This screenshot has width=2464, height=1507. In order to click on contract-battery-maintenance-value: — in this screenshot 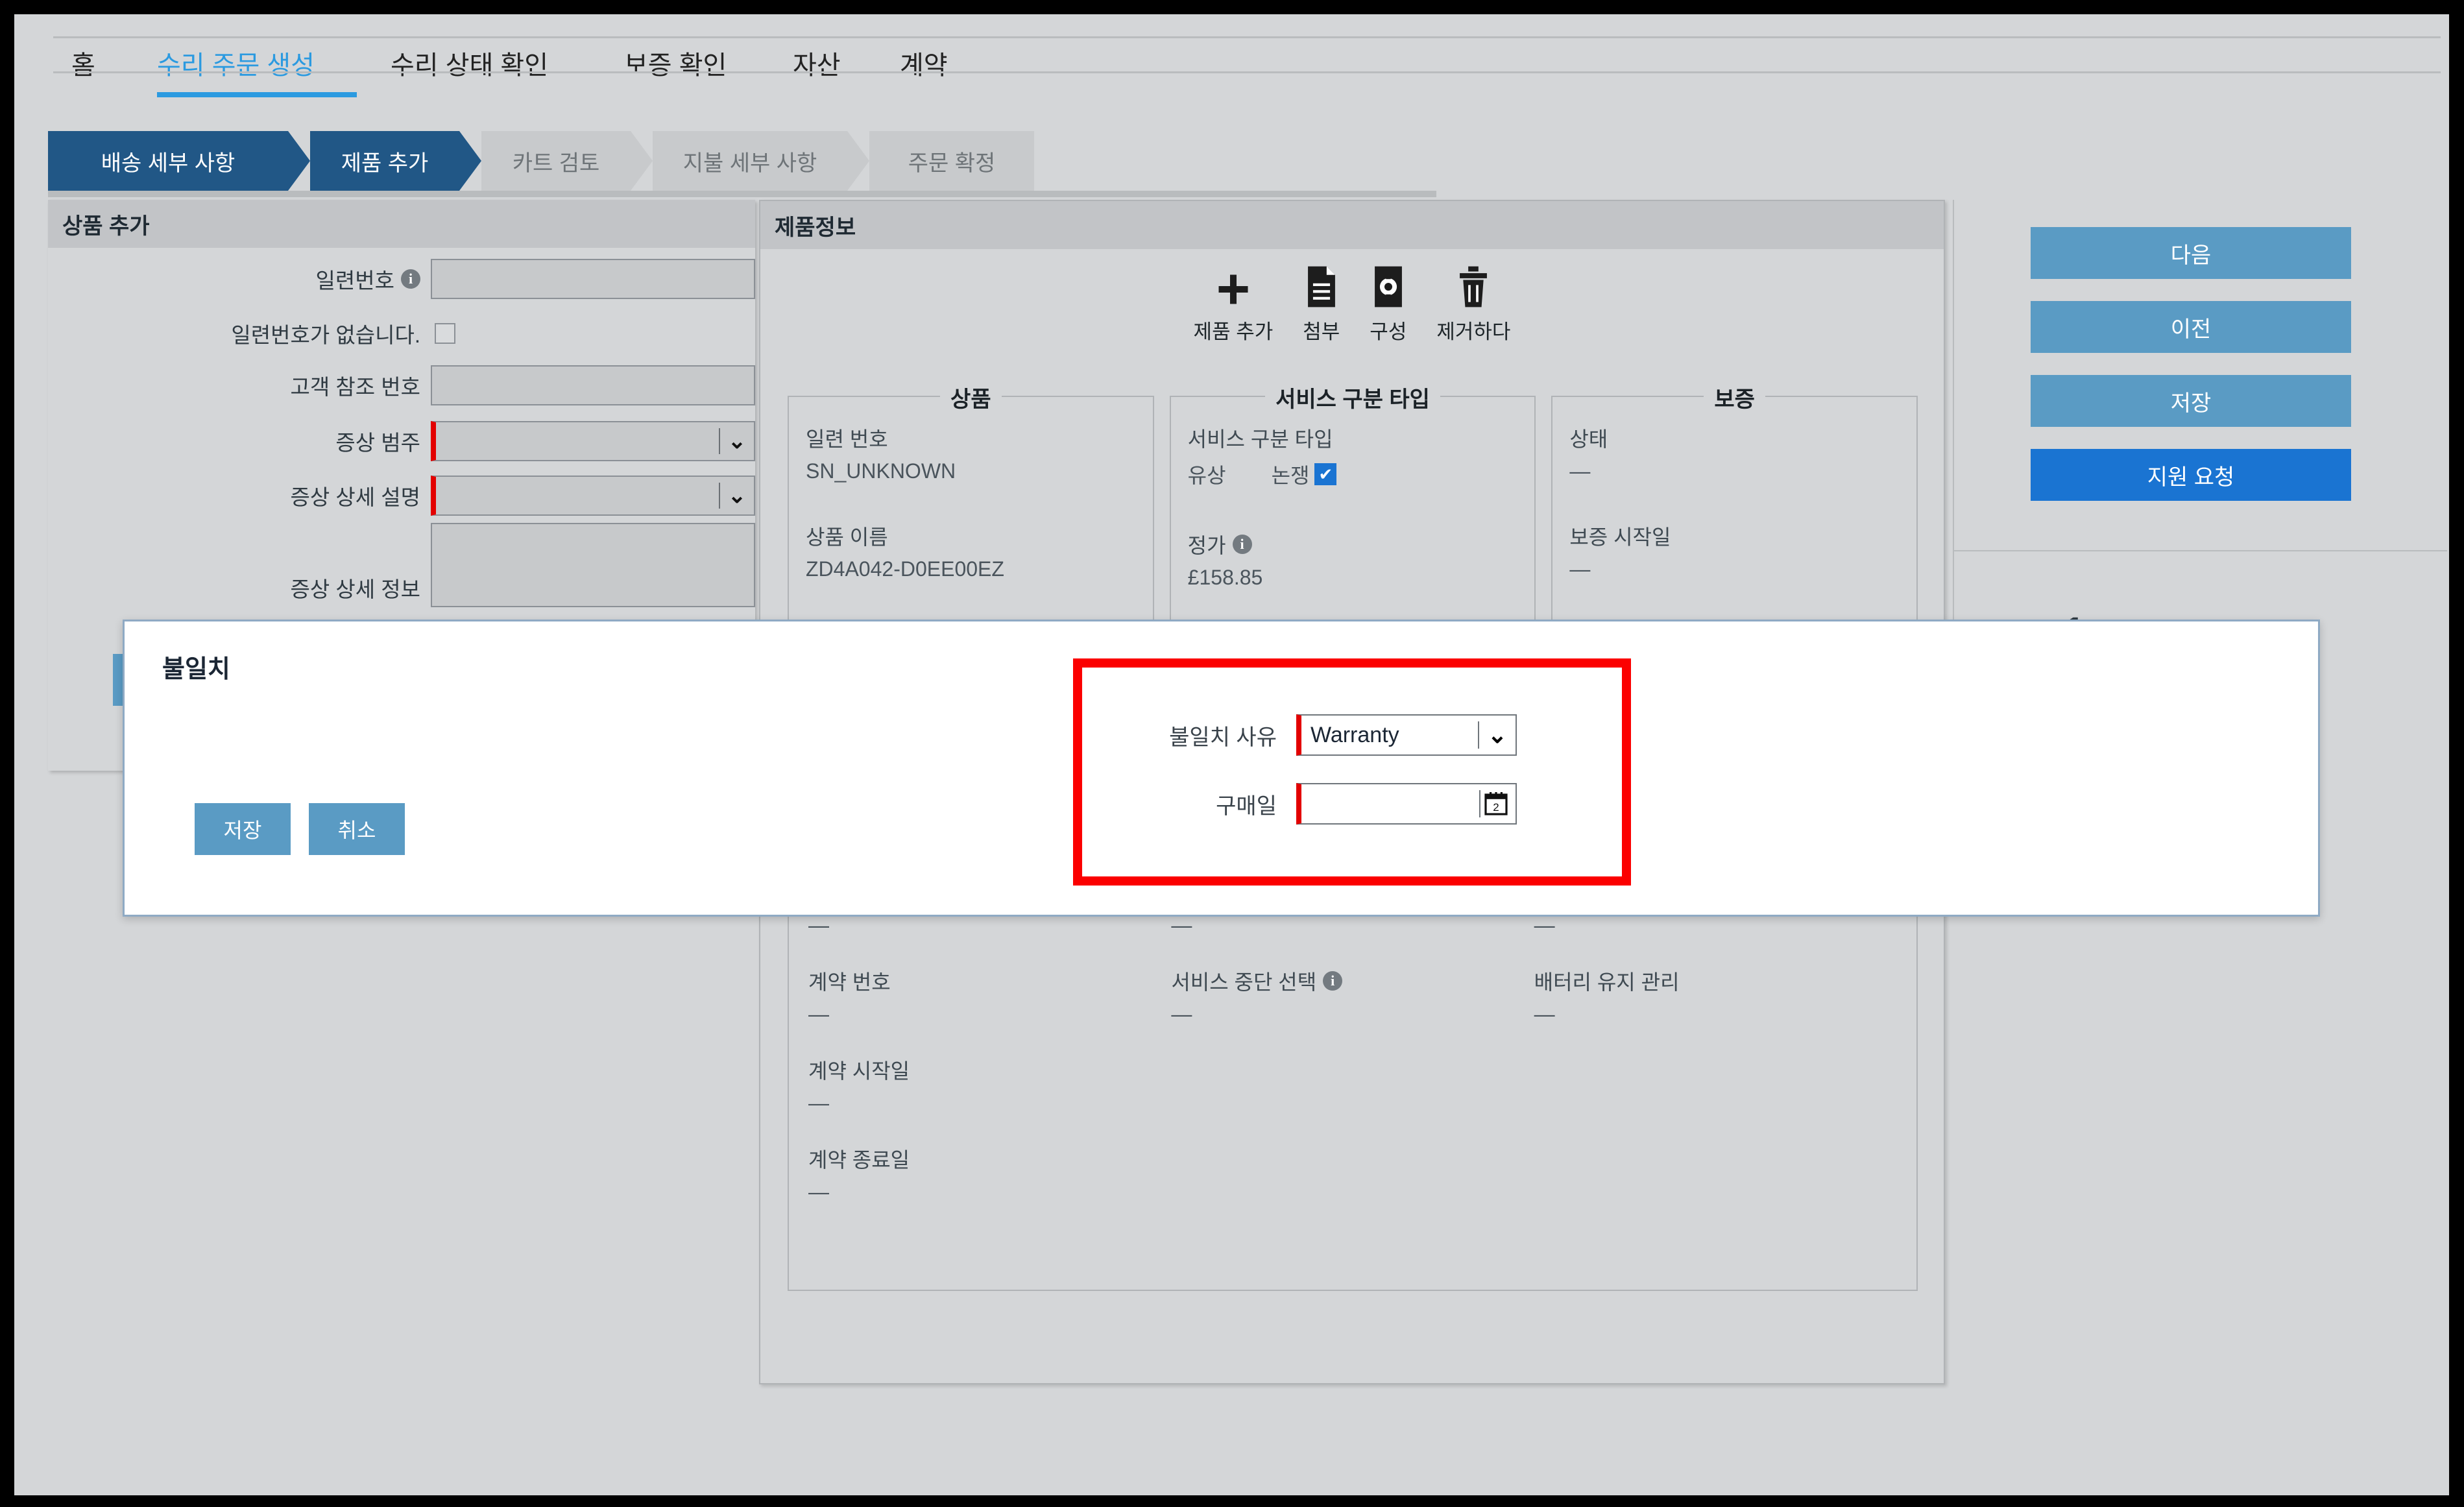, I will do `click(1544, 1014)`.